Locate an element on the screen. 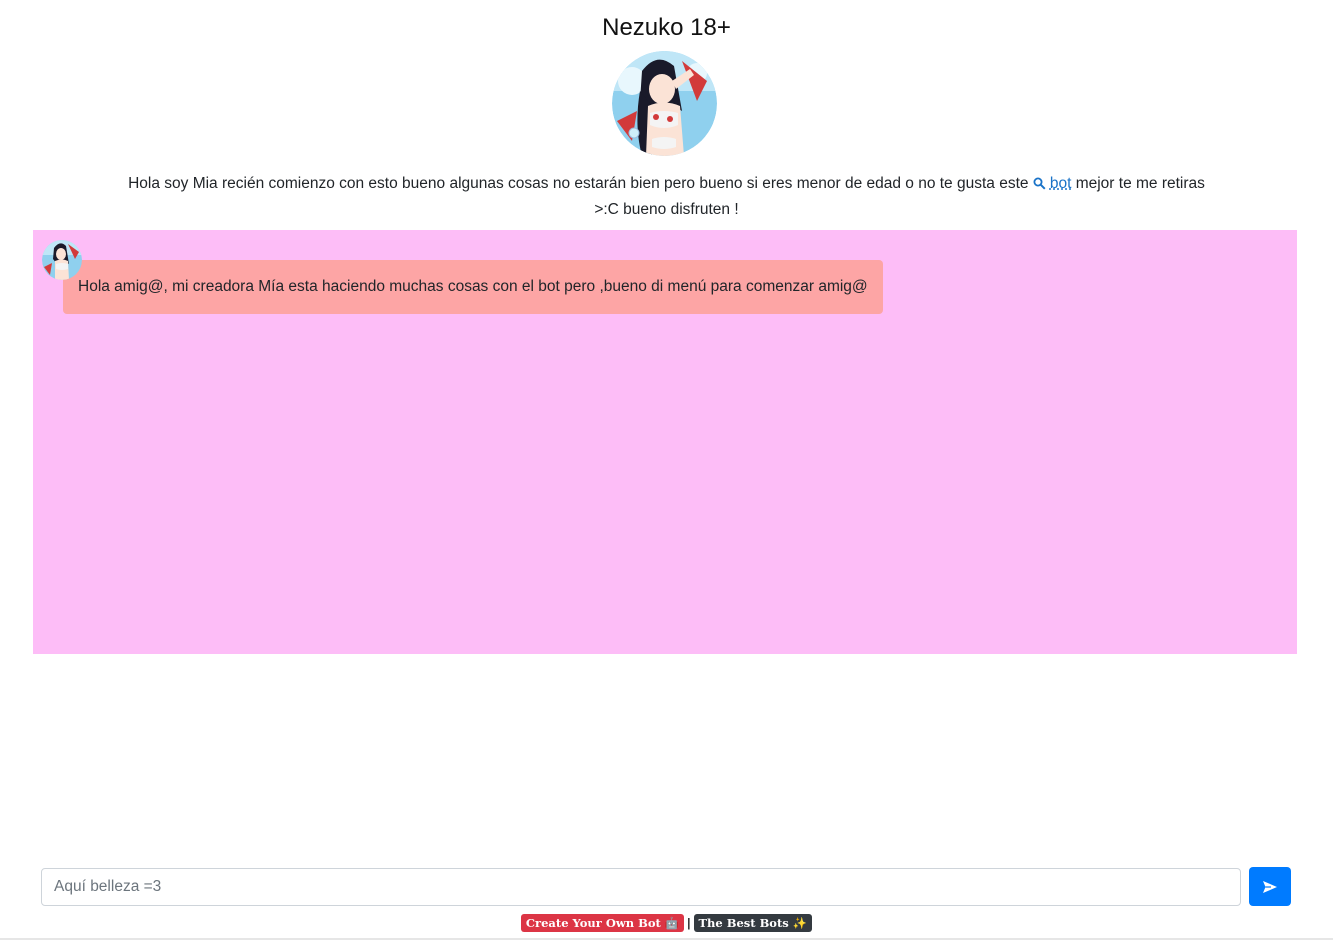 This screenshot has width=1333, height=940. avatar-illustration is located at coordinates (664, 103).